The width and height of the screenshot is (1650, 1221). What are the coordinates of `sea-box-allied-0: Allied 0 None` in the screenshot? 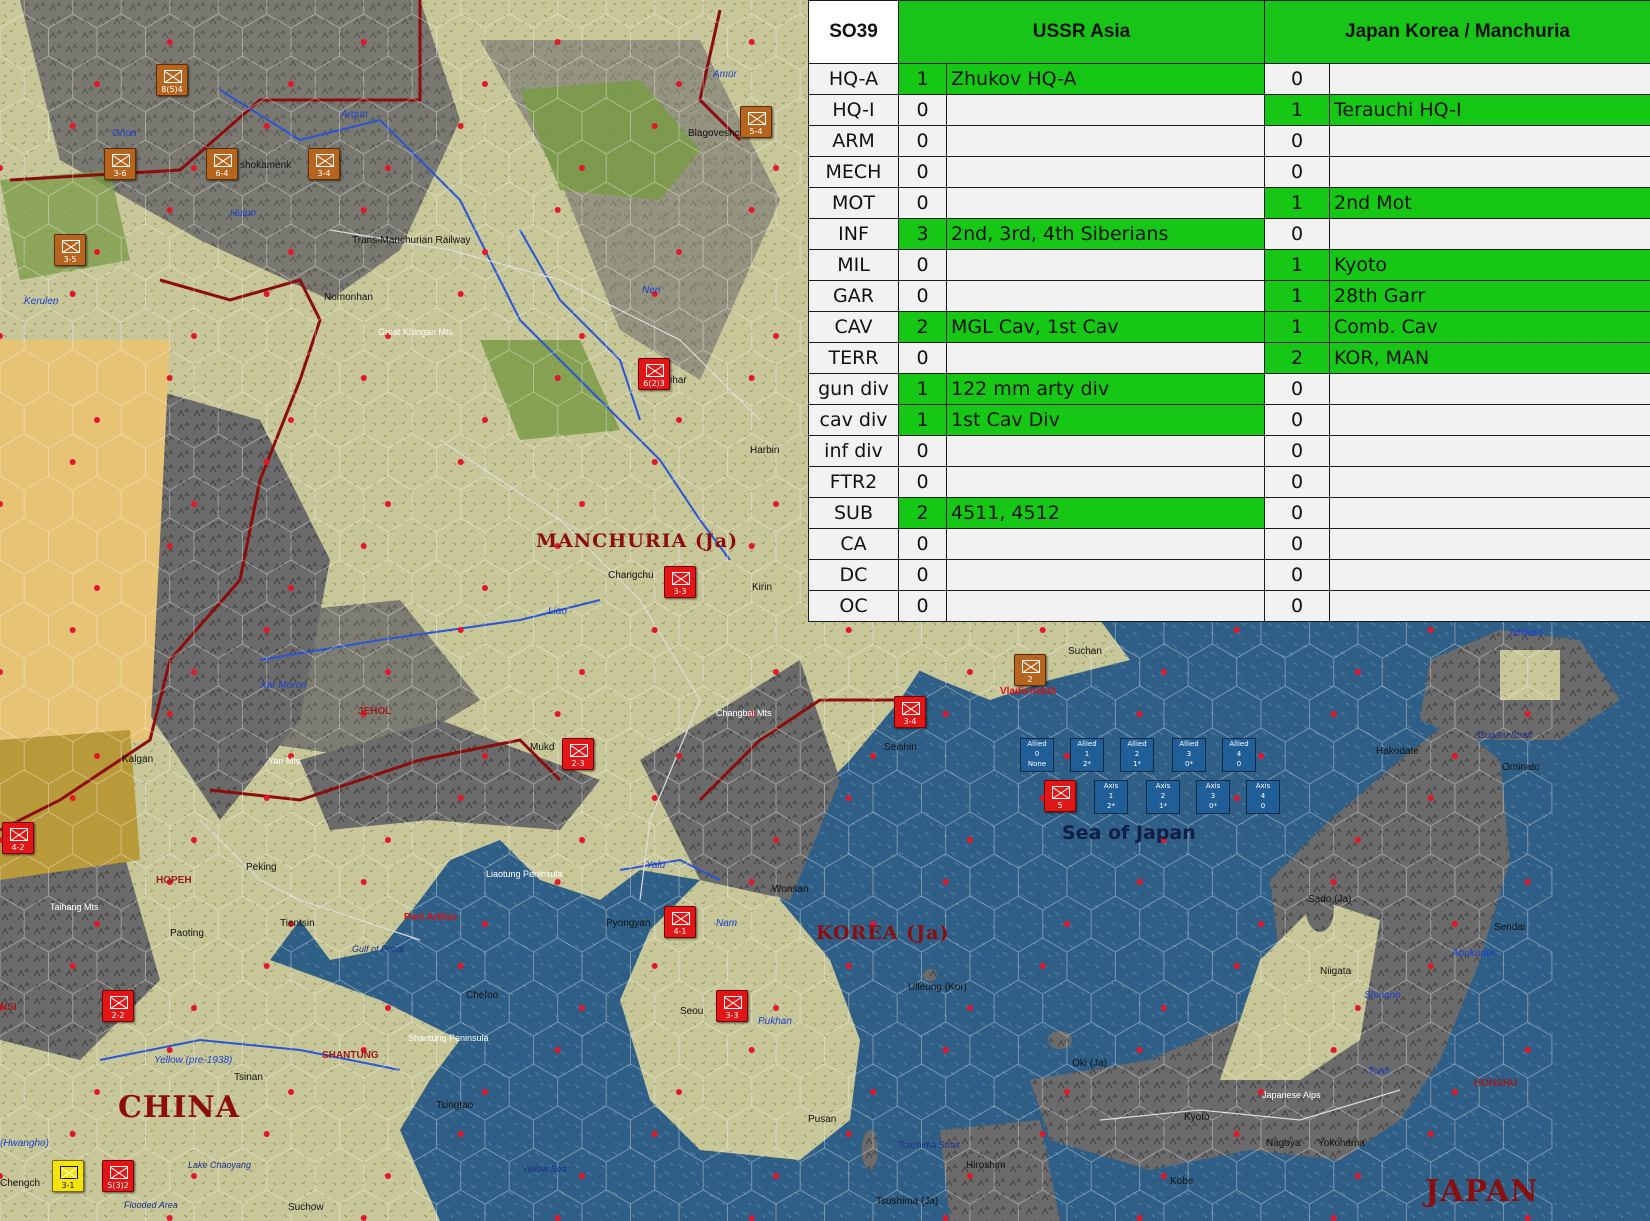 It's located at (1037, 755).